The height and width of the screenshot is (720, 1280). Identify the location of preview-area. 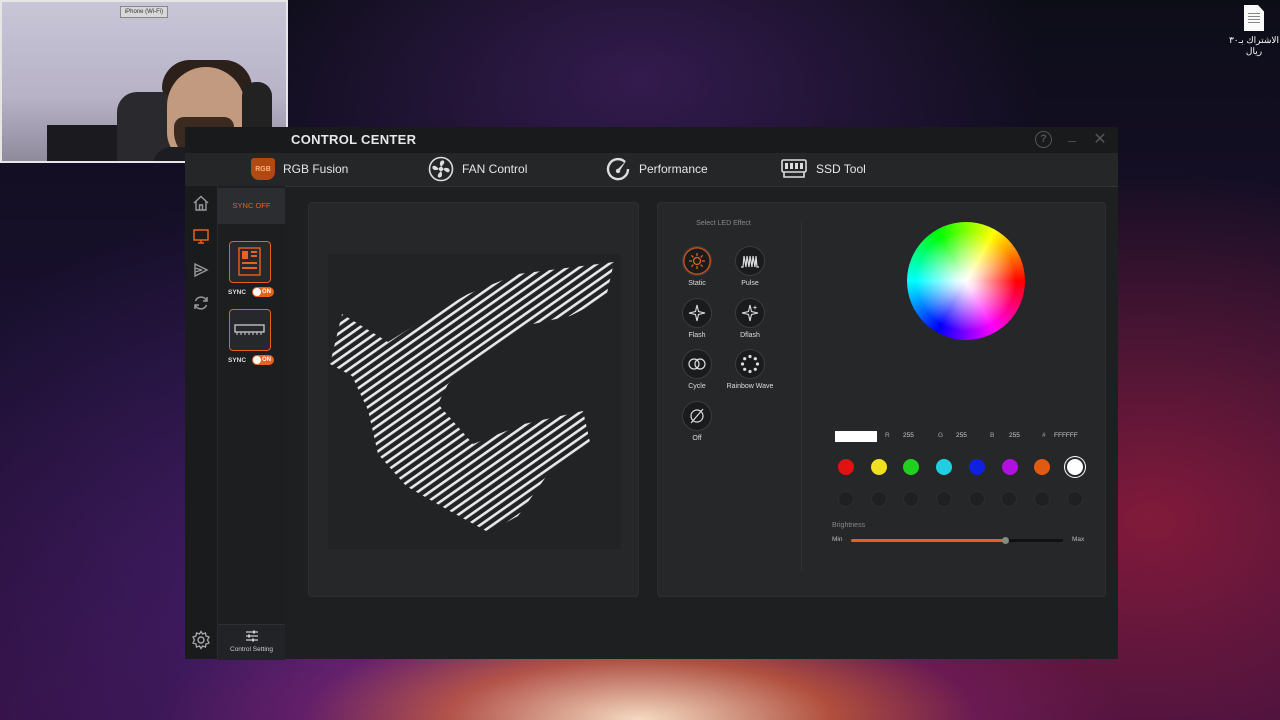
(474, 401).